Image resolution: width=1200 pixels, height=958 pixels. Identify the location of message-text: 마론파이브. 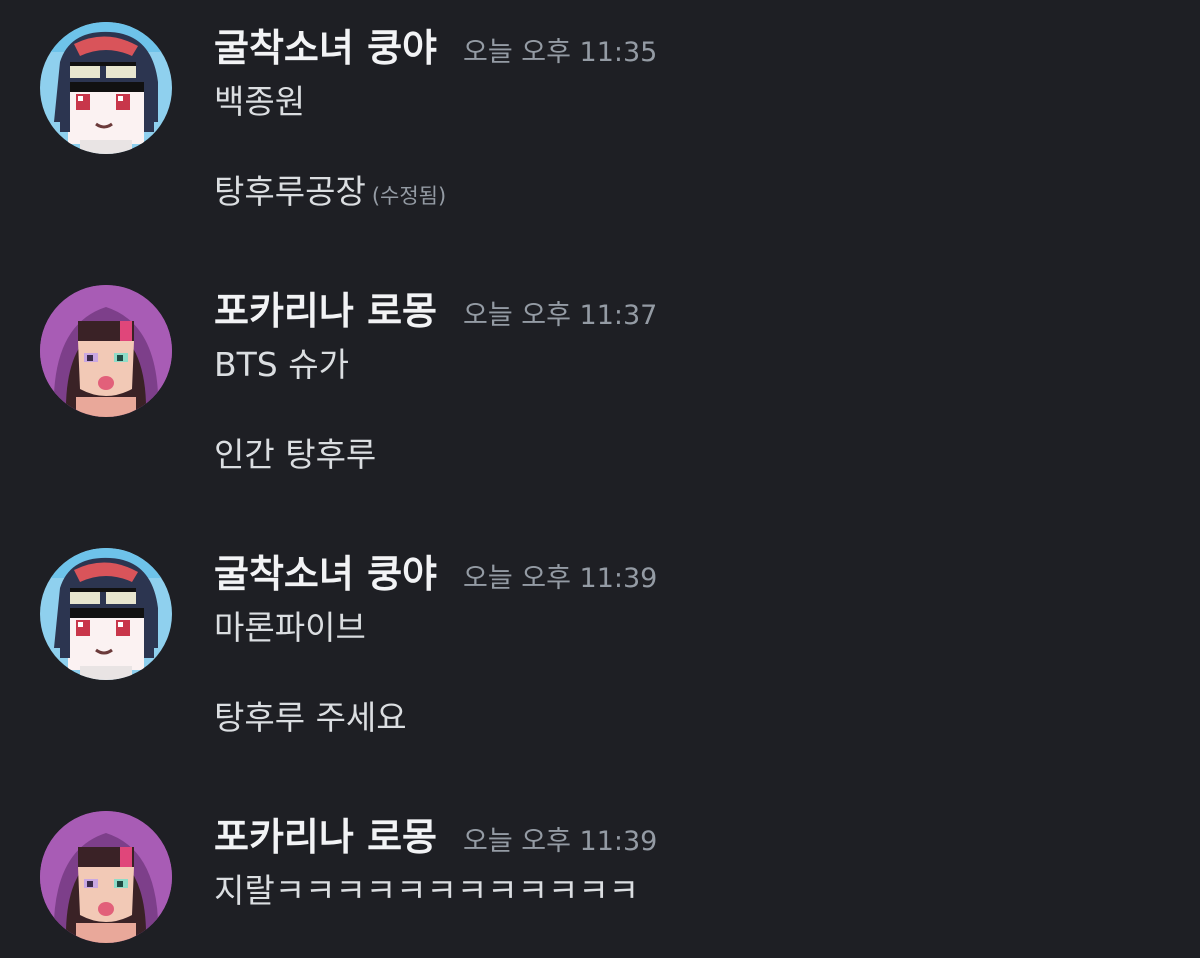
(290, 628).